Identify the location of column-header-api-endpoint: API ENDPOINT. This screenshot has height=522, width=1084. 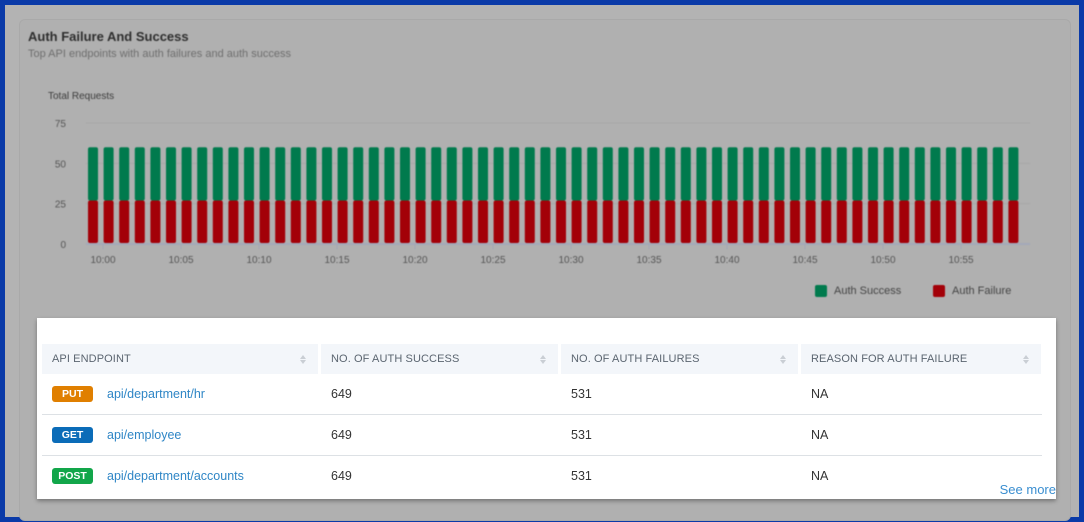
(180, 359).